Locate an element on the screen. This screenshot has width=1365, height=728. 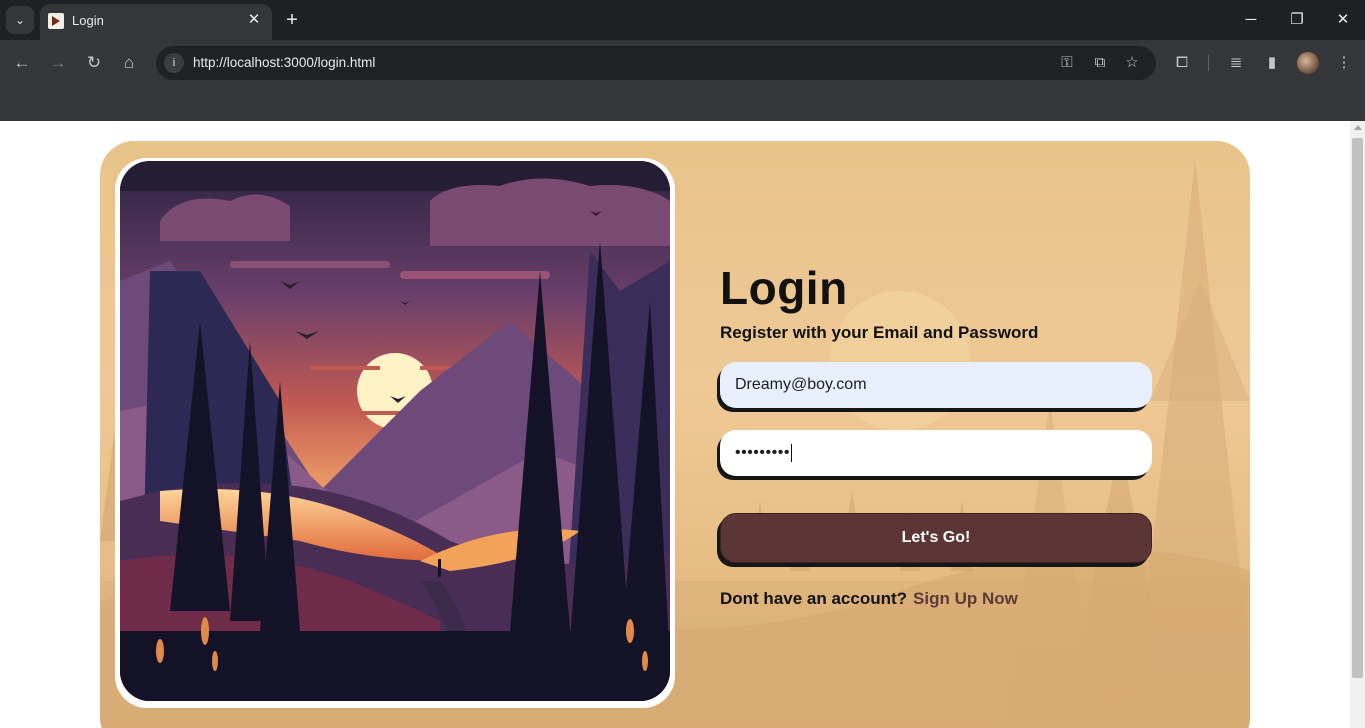
arrow-left-icon: ← is located at coordinates (22, 62).